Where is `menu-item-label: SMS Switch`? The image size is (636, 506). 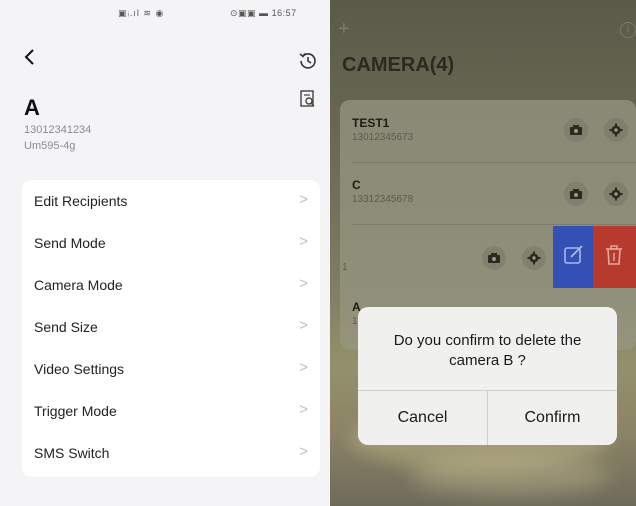
menu-item-label: SMS Switch is located at coordinates (72, 453).